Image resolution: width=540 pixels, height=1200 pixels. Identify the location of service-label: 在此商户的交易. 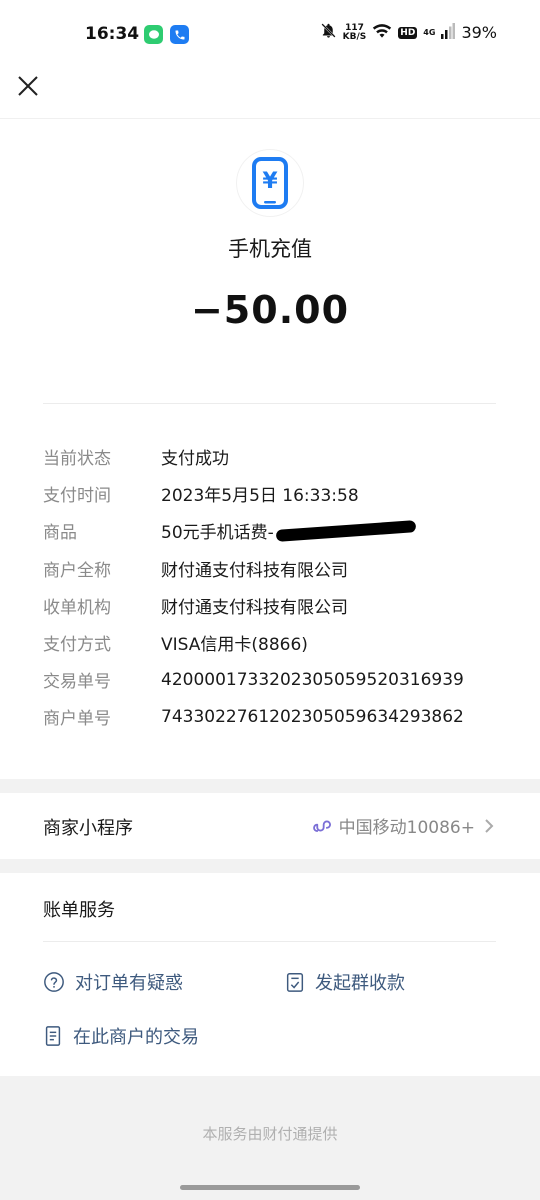
(136, 1037).